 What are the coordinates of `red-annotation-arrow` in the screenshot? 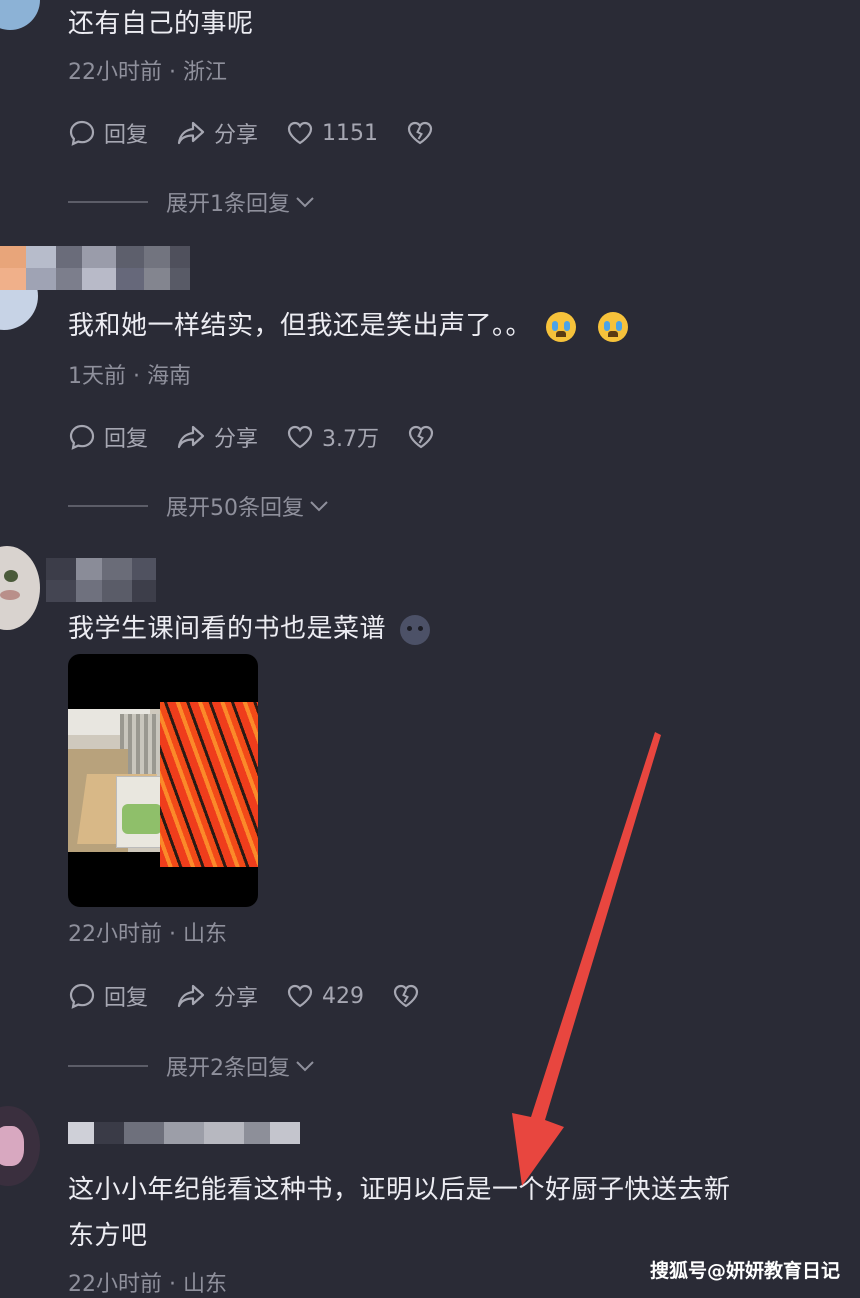 It's located at (586, 959).